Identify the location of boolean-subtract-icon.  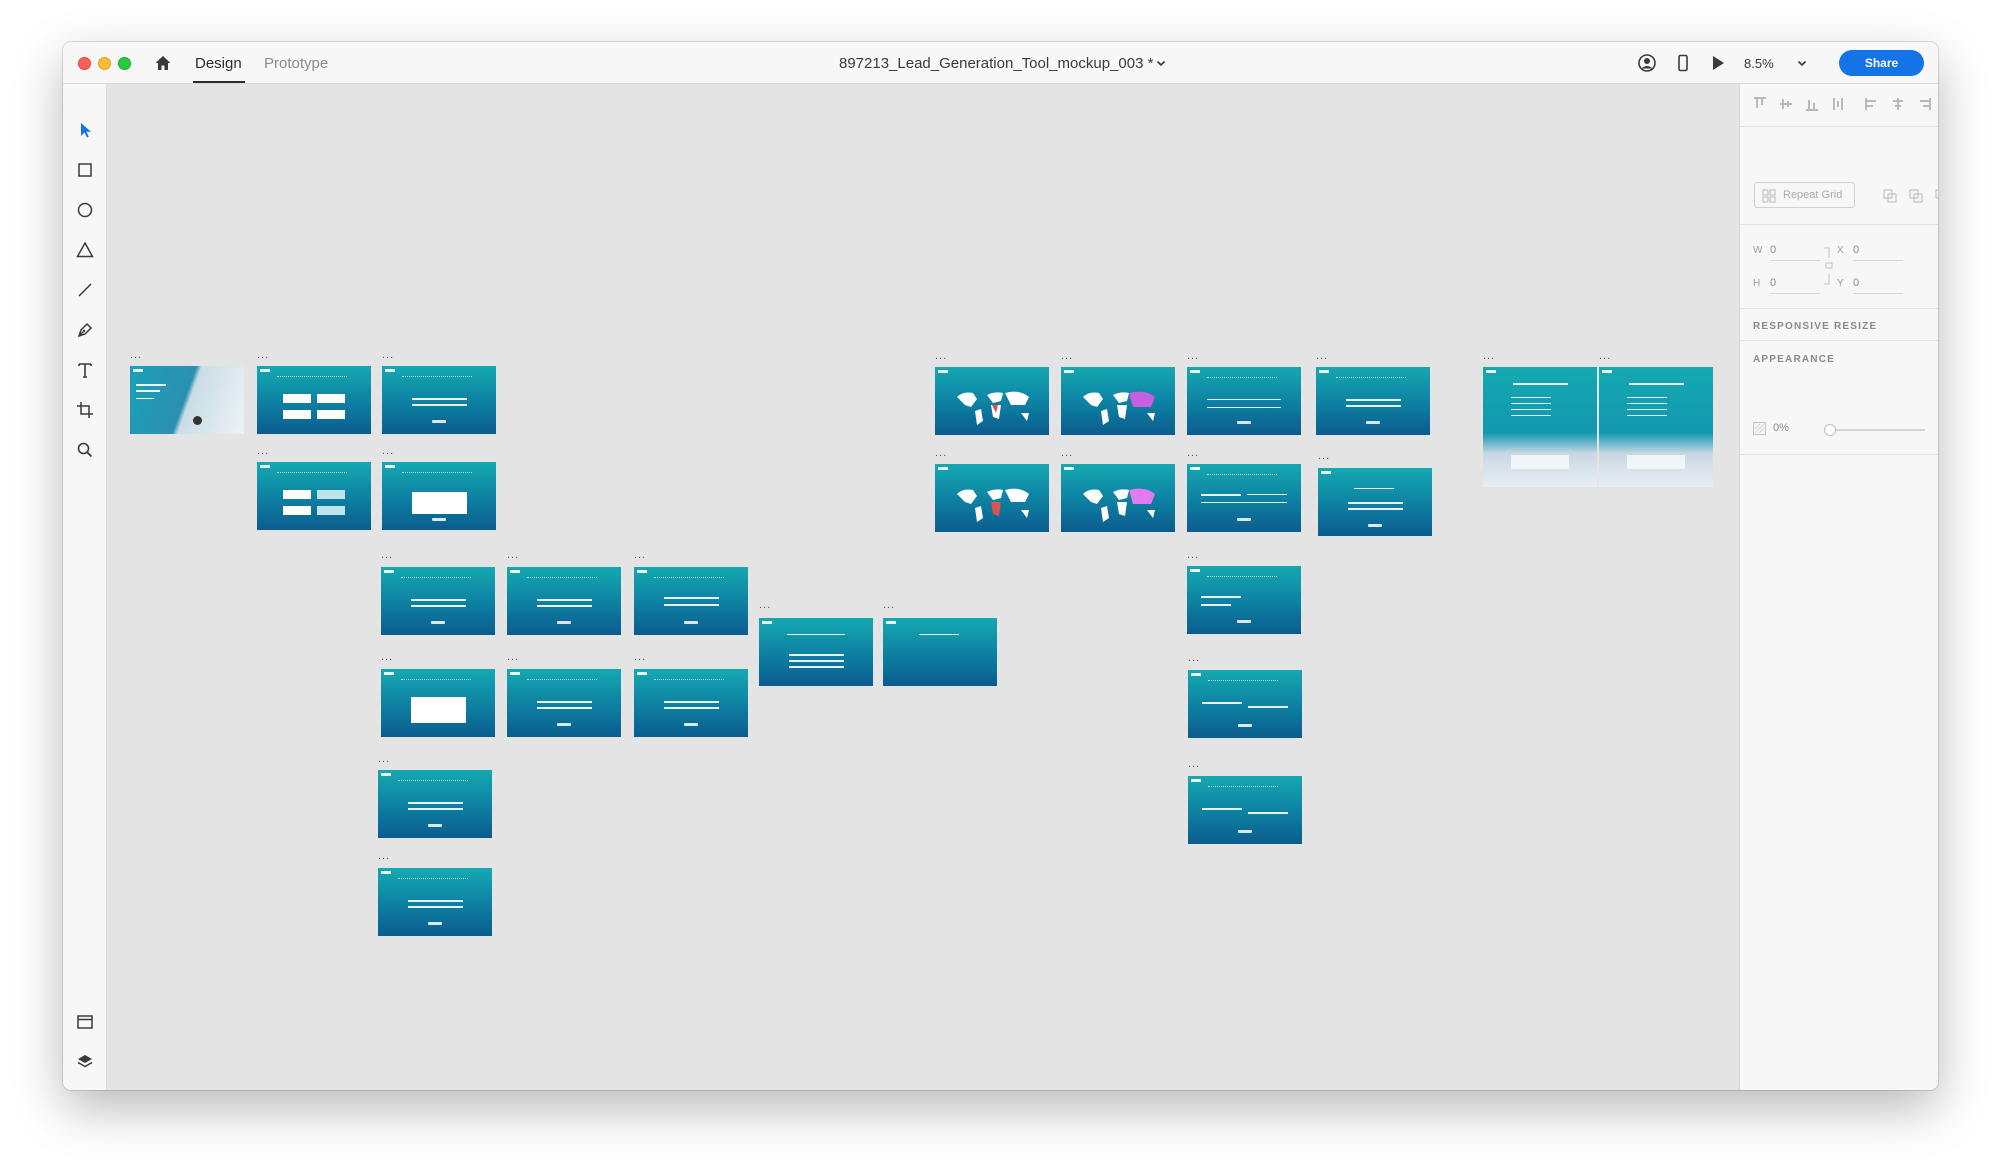
(1916, 196).